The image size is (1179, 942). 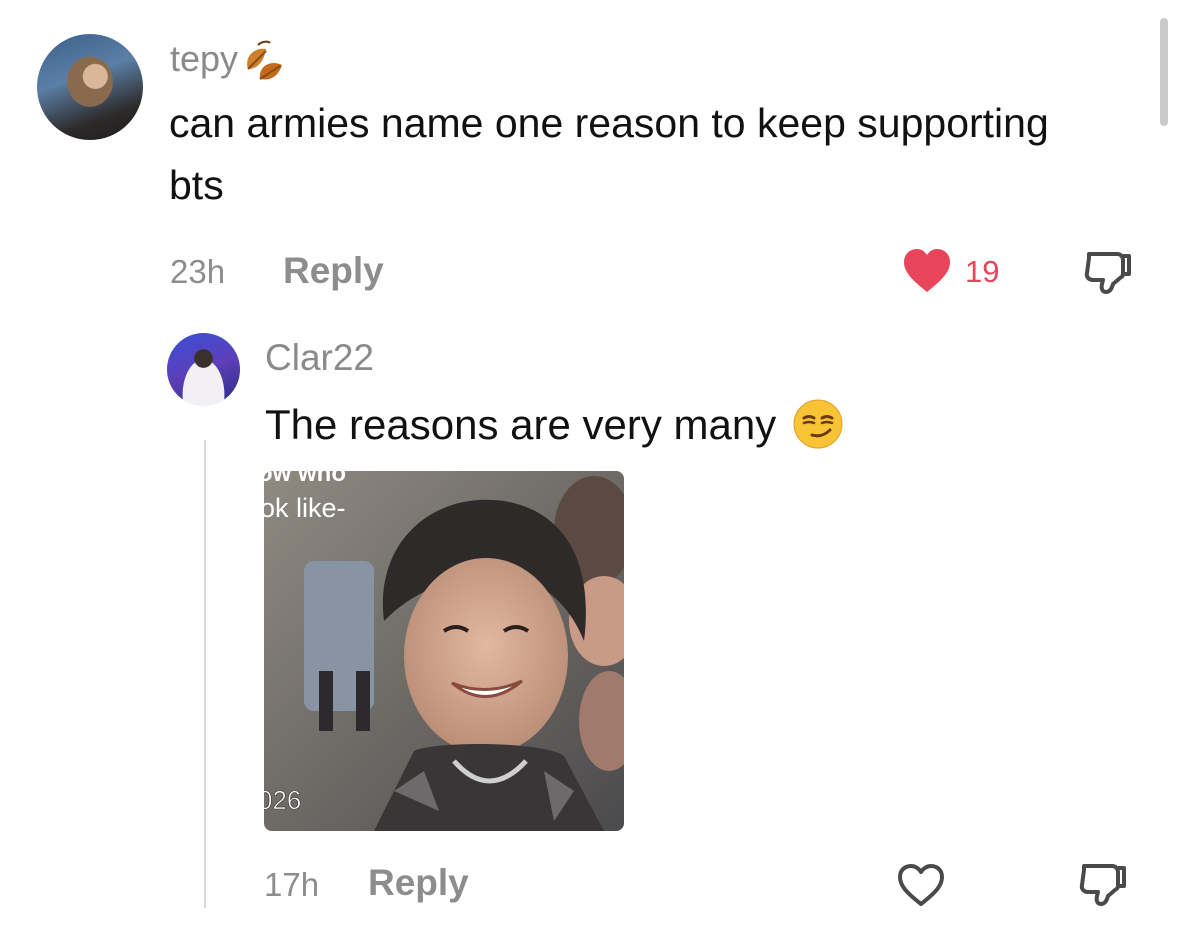 I want to click on image-caption-line2: ok like-, so click(x=305, y=508).